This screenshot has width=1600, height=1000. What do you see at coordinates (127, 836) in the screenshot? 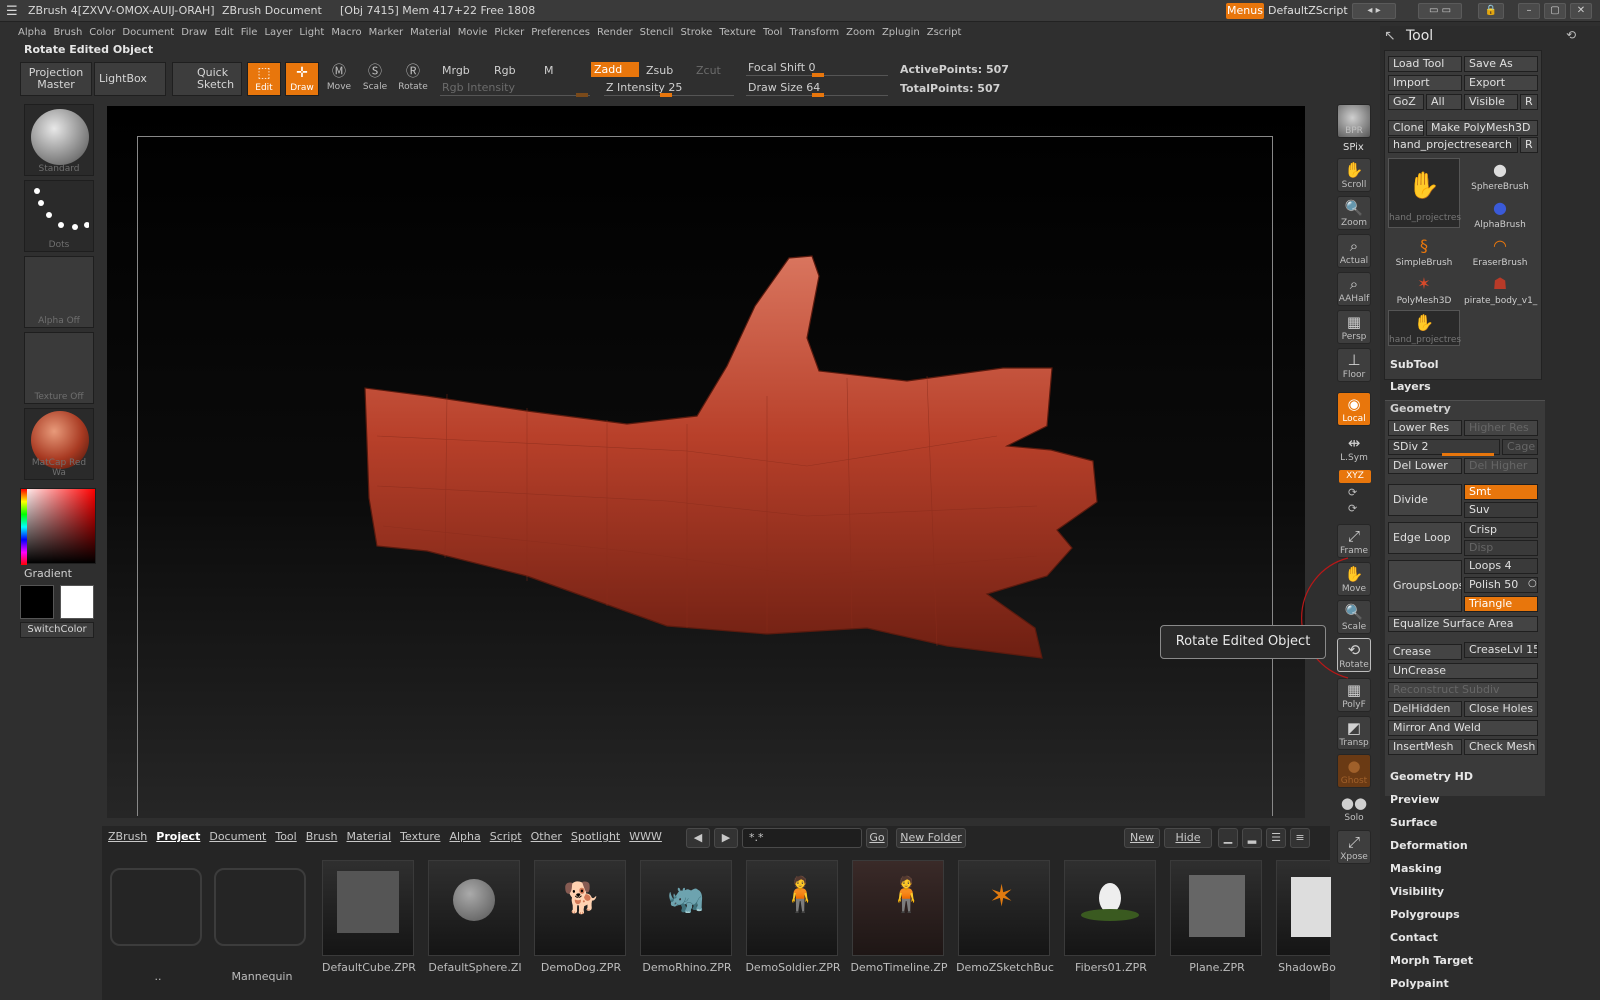
I see `lightbox-tab-zbrush: ZBrush` at bounding box center [127, 836].